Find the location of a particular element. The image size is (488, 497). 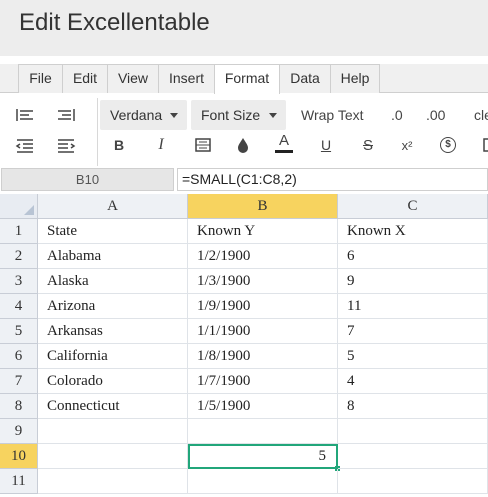

table-cell: 1/1/1900 is located at coordinates (263, 331).